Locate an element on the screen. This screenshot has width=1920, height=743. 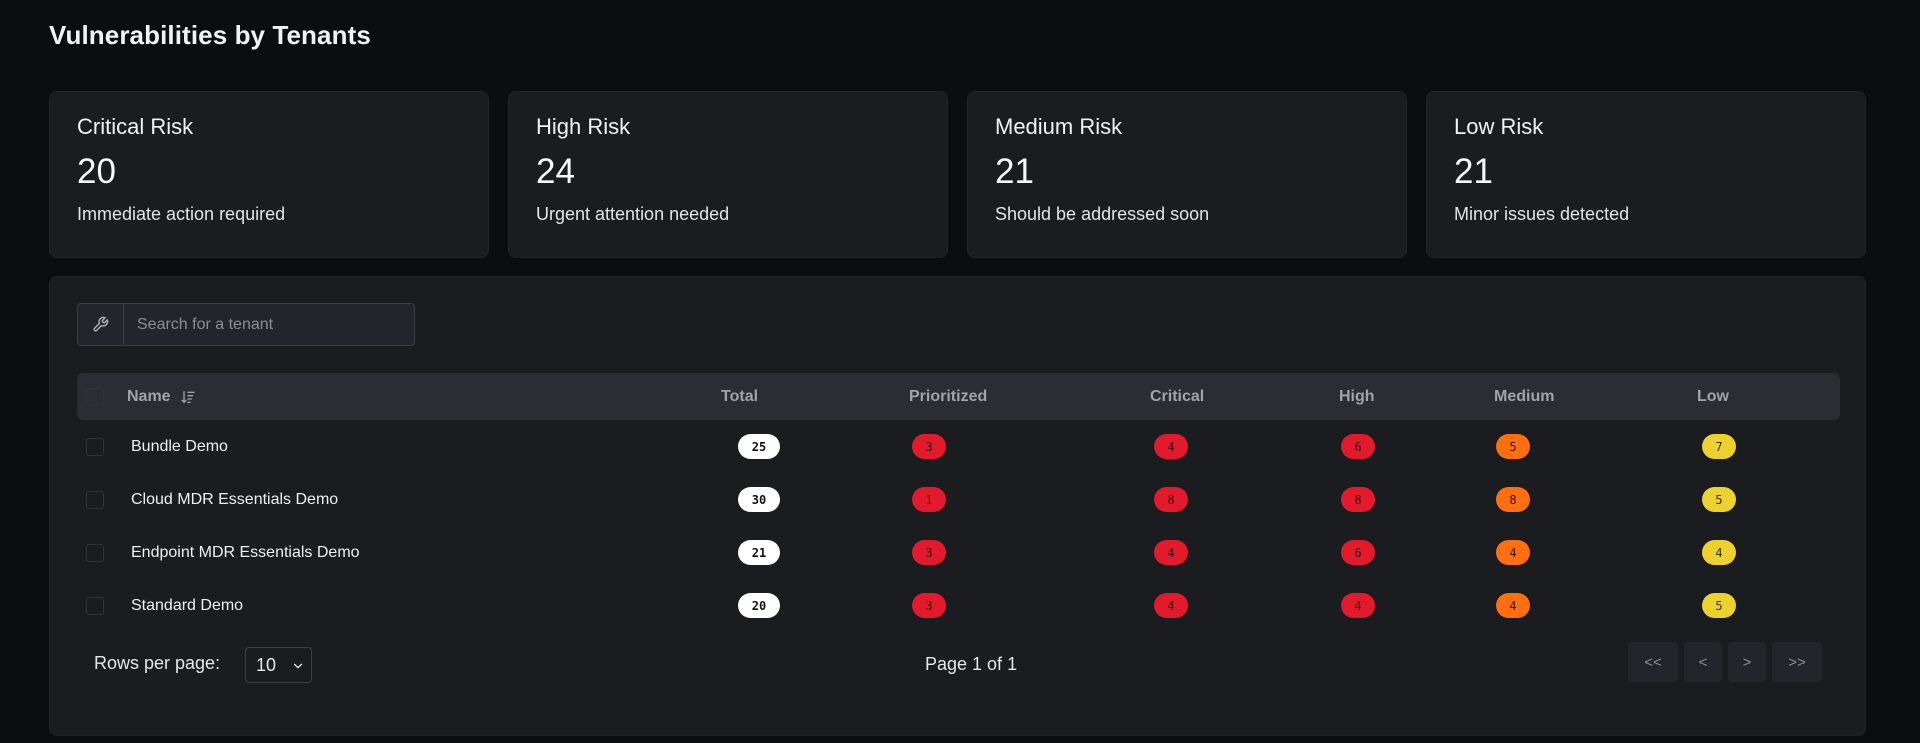
column-header-prioritized: Prioritized is located at coordinates (948, 396).